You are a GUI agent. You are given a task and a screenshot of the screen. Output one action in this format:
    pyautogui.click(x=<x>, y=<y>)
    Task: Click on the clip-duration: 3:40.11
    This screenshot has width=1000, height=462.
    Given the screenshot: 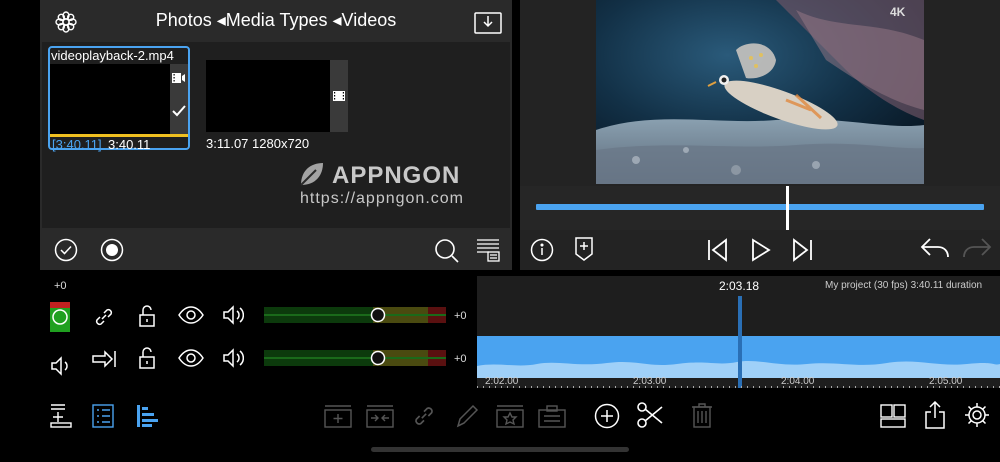 What is the action you would take?
    pyautogui.click(x=129, y=144)
    